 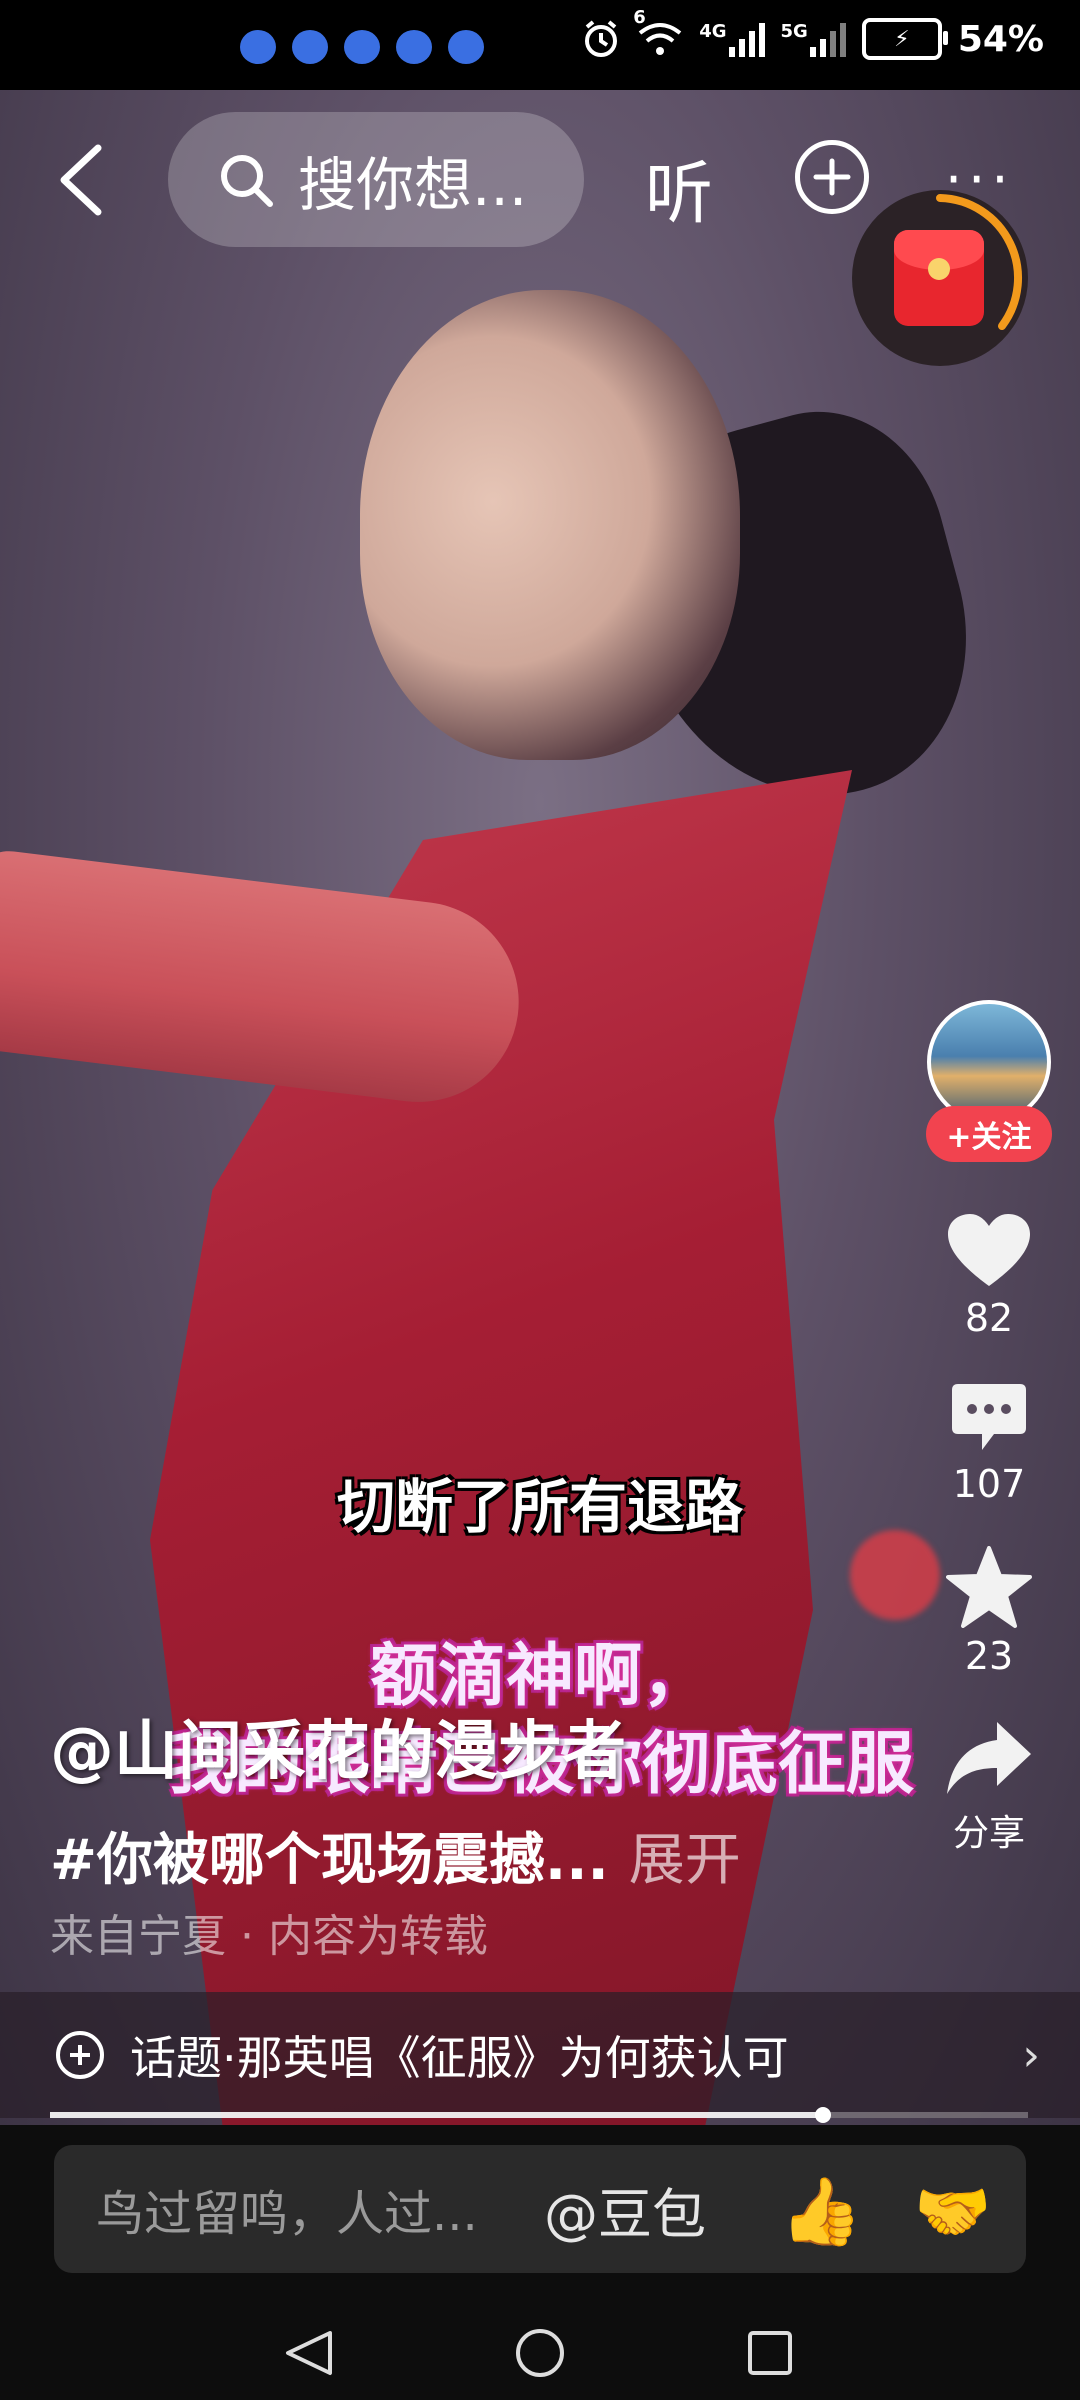 I want to click on video-progress-bar, so click(x=539, y=2115).